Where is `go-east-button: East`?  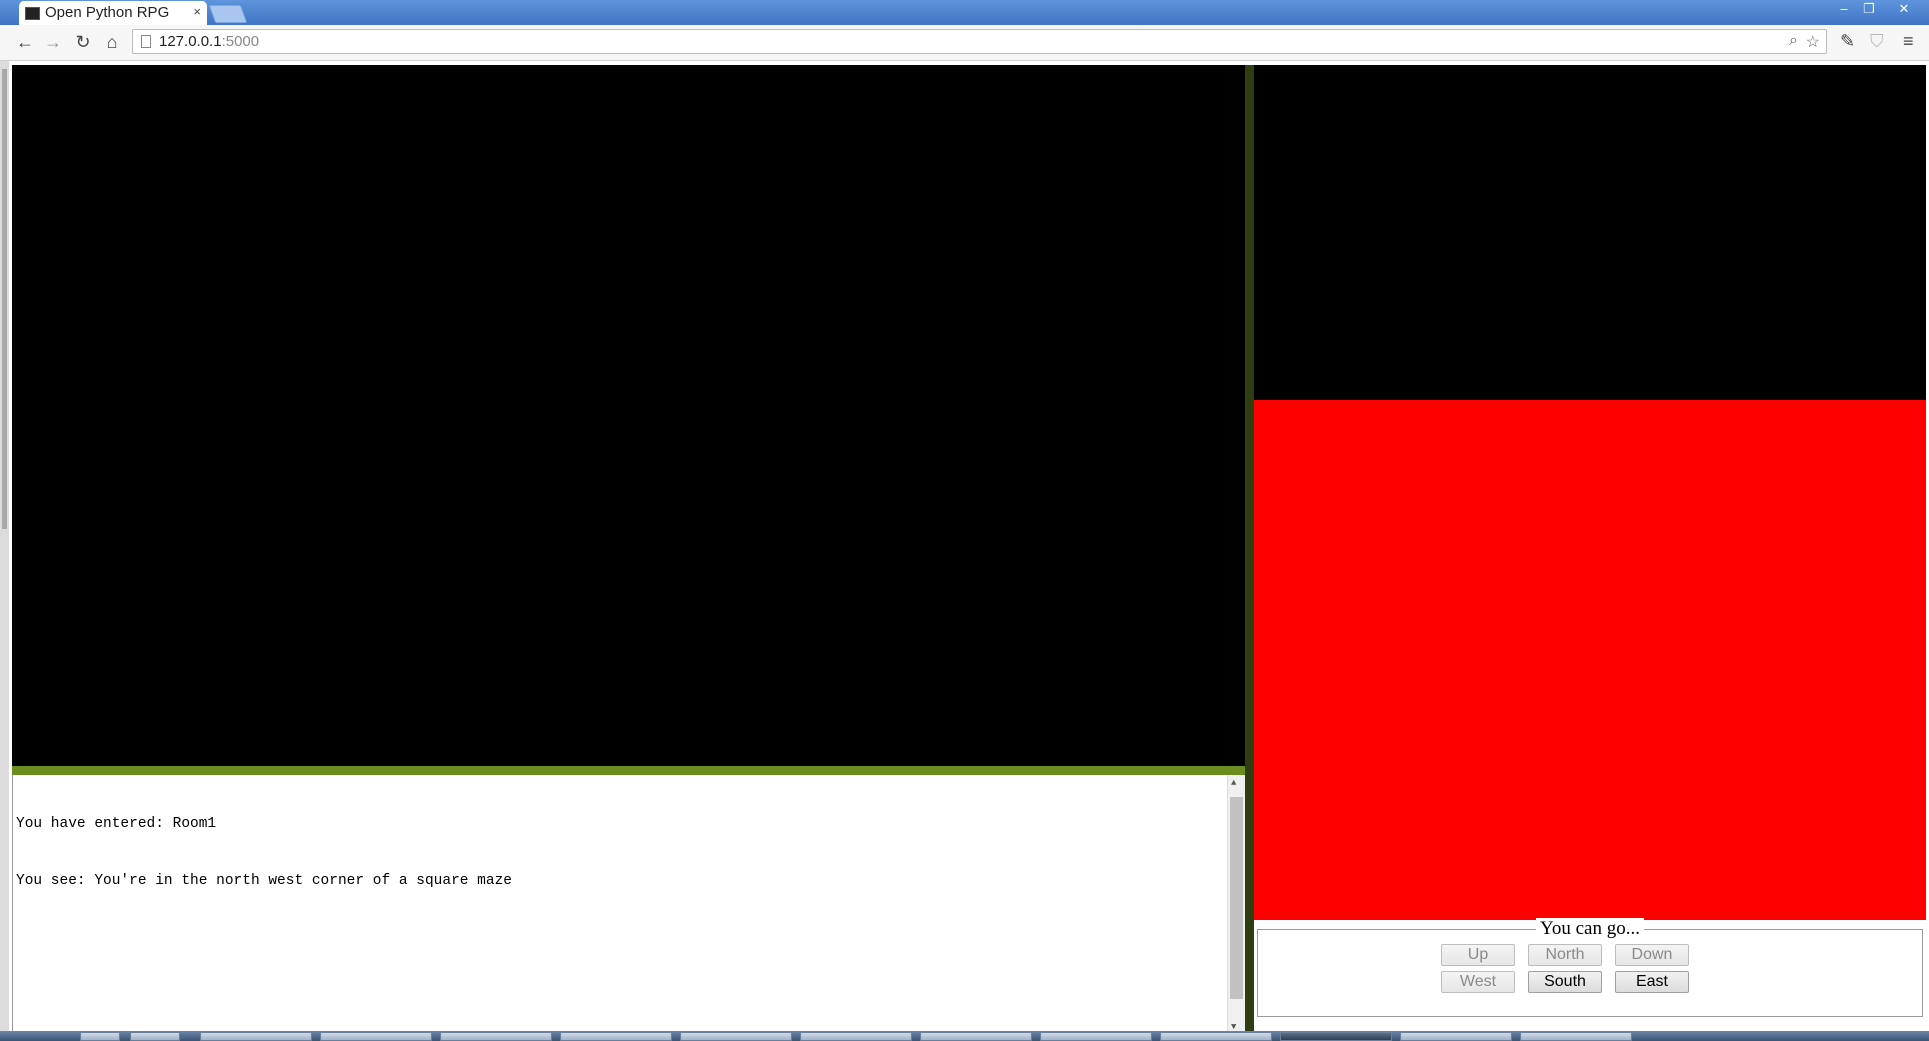 go-east-button: East is located at coordinates (1652, 982).